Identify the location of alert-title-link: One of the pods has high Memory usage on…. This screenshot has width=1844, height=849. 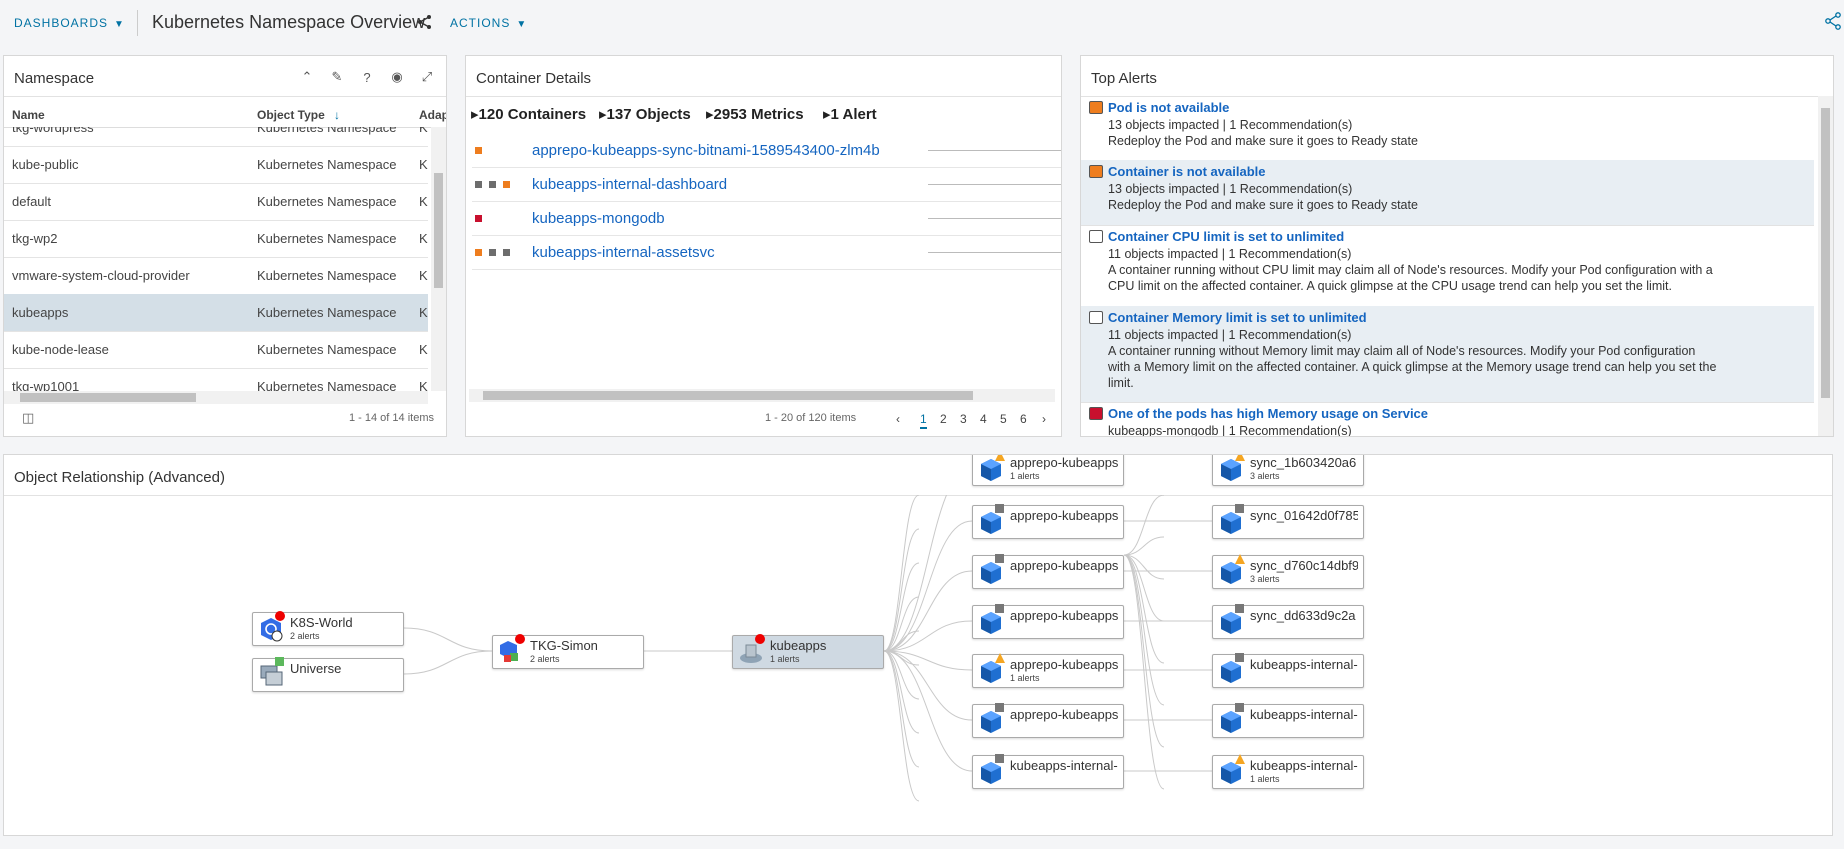
(1268, 413).